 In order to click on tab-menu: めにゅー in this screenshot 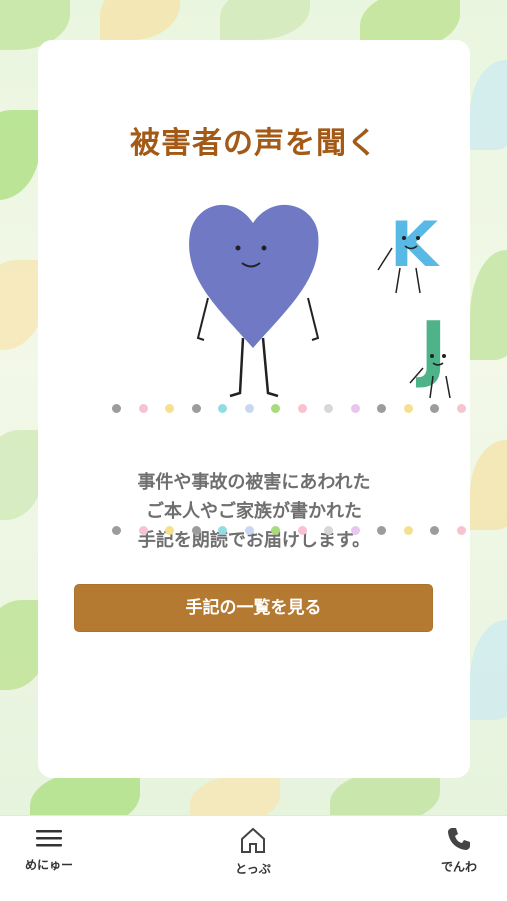, I will do `click(52, 861)`.